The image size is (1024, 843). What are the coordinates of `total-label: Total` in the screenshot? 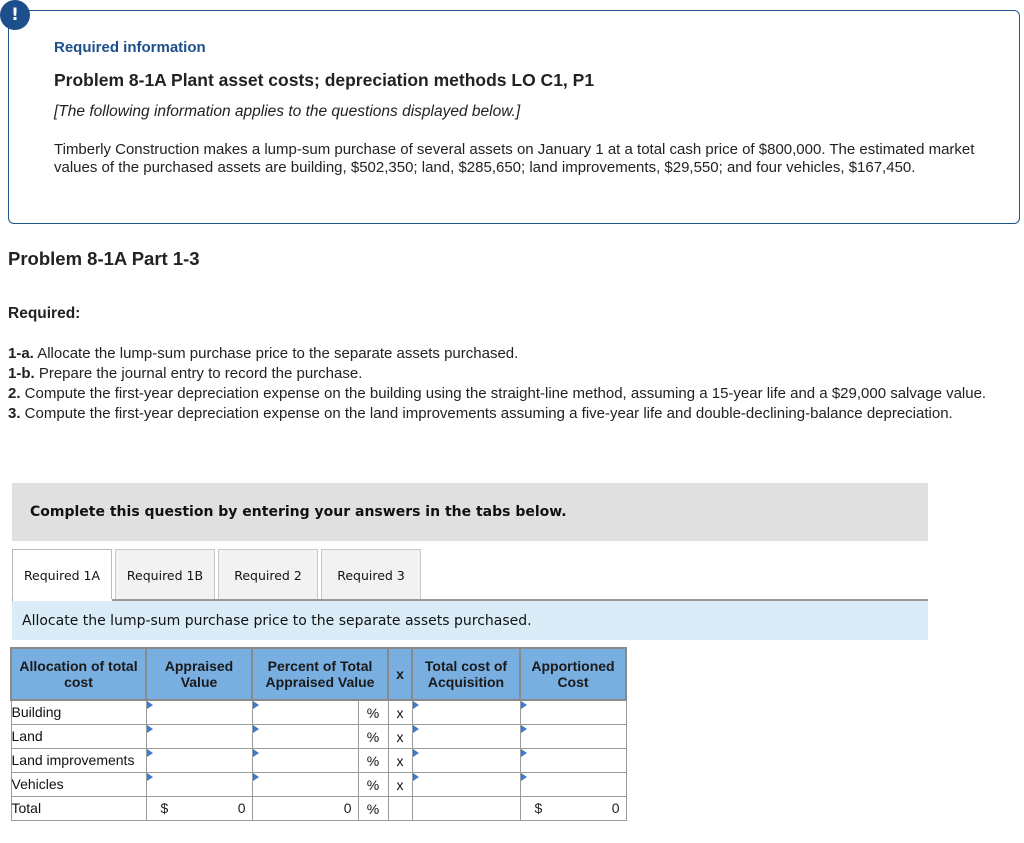 It's located at (78, 808).